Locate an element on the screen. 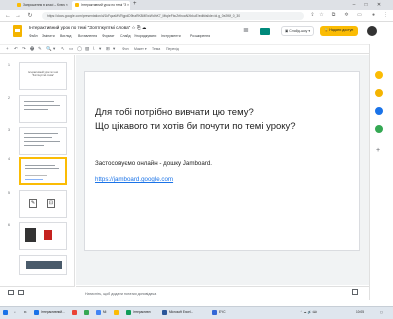 Image resolution: width=393 pixels, height=319 pixels. notifications-icon: ▢ is located at coordinates (381, 312).